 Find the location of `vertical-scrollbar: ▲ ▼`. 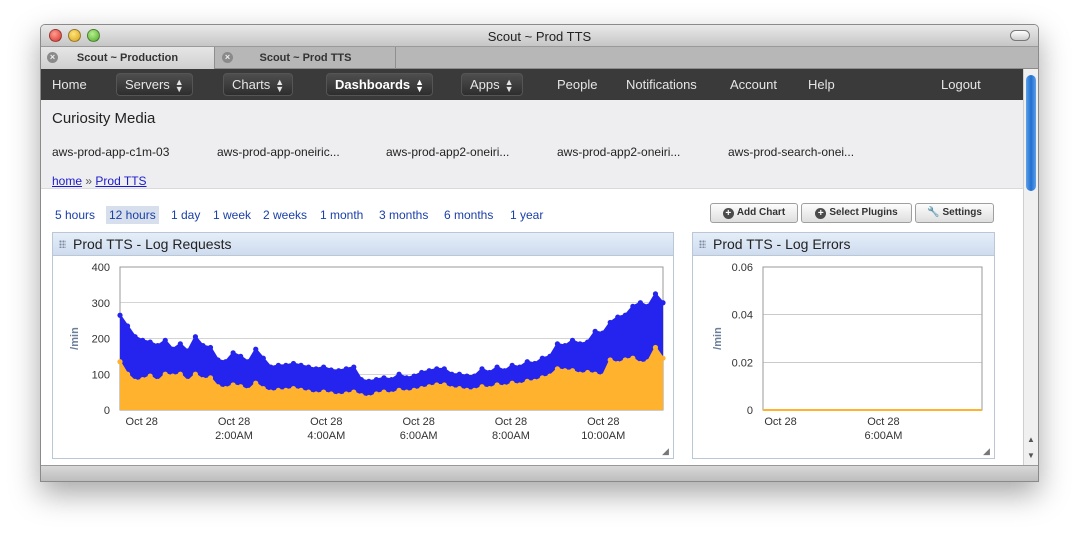

vertical-scrollbar: ▲ ▼ is located at coordinates (1030, 267).